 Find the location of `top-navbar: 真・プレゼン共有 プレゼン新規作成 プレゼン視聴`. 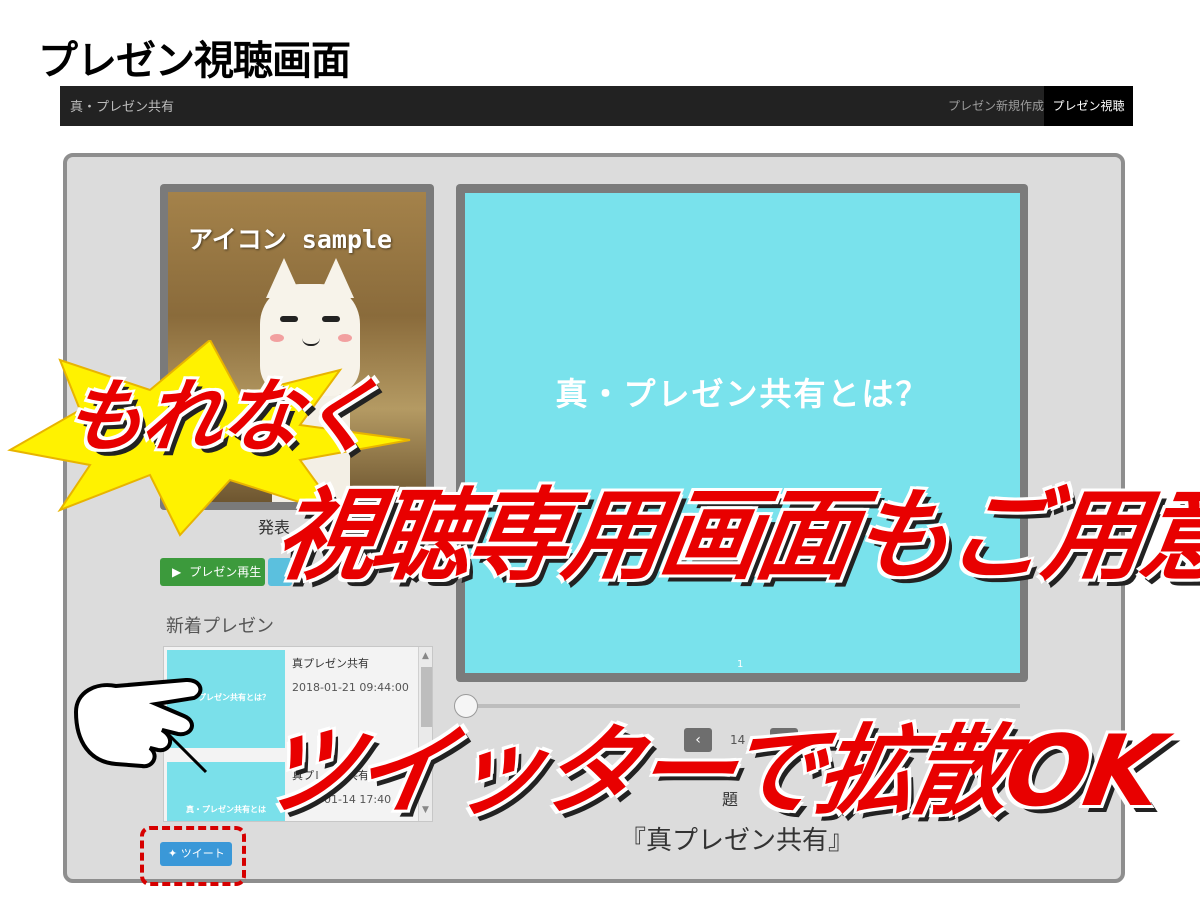

top-navbar: 真・プレゼン共有 プレゼン新規作成 プレゼン視聴 is located at coordinates (596, 106).